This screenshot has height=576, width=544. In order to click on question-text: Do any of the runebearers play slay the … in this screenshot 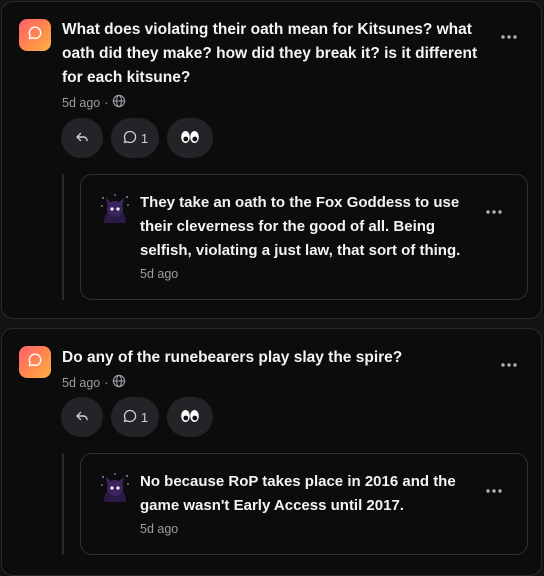, I will do `click(232, 357)`.